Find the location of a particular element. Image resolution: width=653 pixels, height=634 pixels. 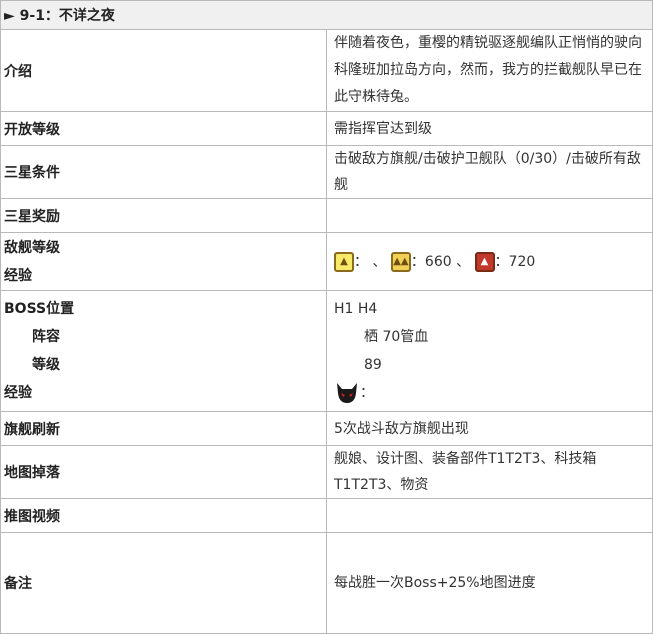

boss-exp-line: ： is located at coordinates (493, 393).